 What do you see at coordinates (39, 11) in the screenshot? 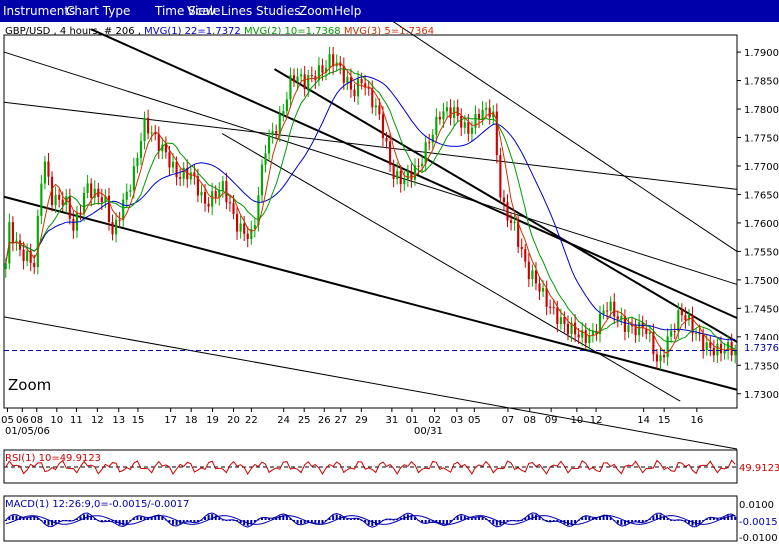
I see `menu-instruments: Instruments` at bounding box center [39, 11].